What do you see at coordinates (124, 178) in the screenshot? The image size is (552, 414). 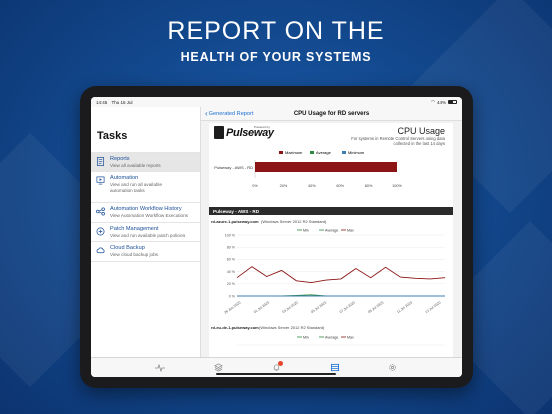 I see `task-label: Automation` at bounding box center [124, 178].